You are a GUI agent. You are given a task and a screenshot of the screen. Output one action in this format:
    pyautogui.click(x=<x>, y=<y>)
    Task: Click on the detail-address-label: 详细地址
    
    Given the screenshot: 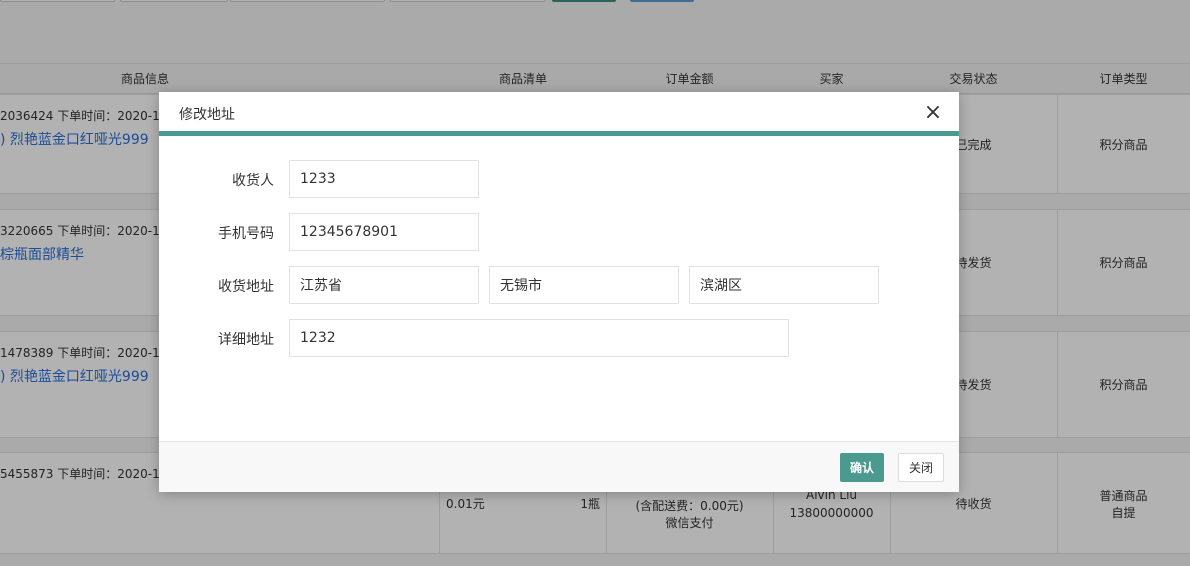 What is the action you would take?
    pyautogui.click(x=246, y=340)
    